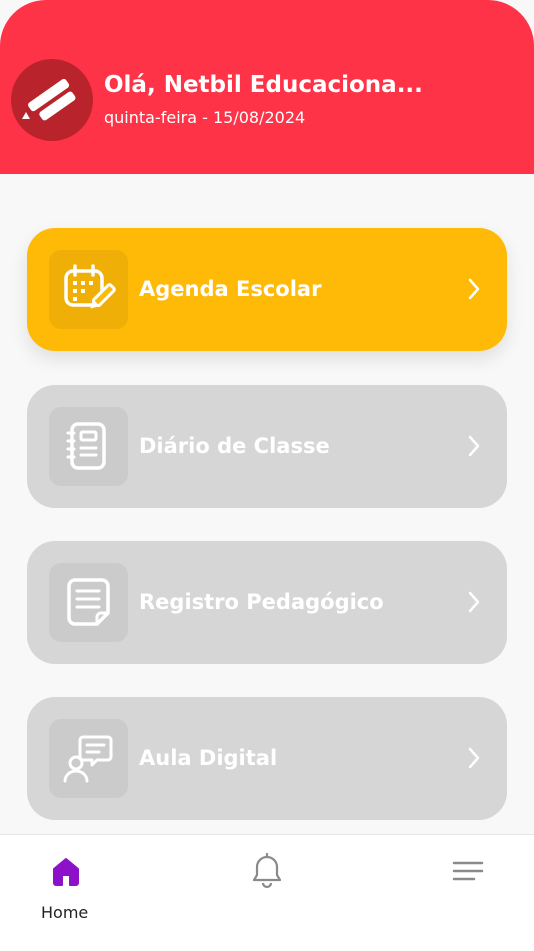  What do you see at coordinates (66, 872) in the screenshot?
I see `home-icon` at bounding box center [66, 872].